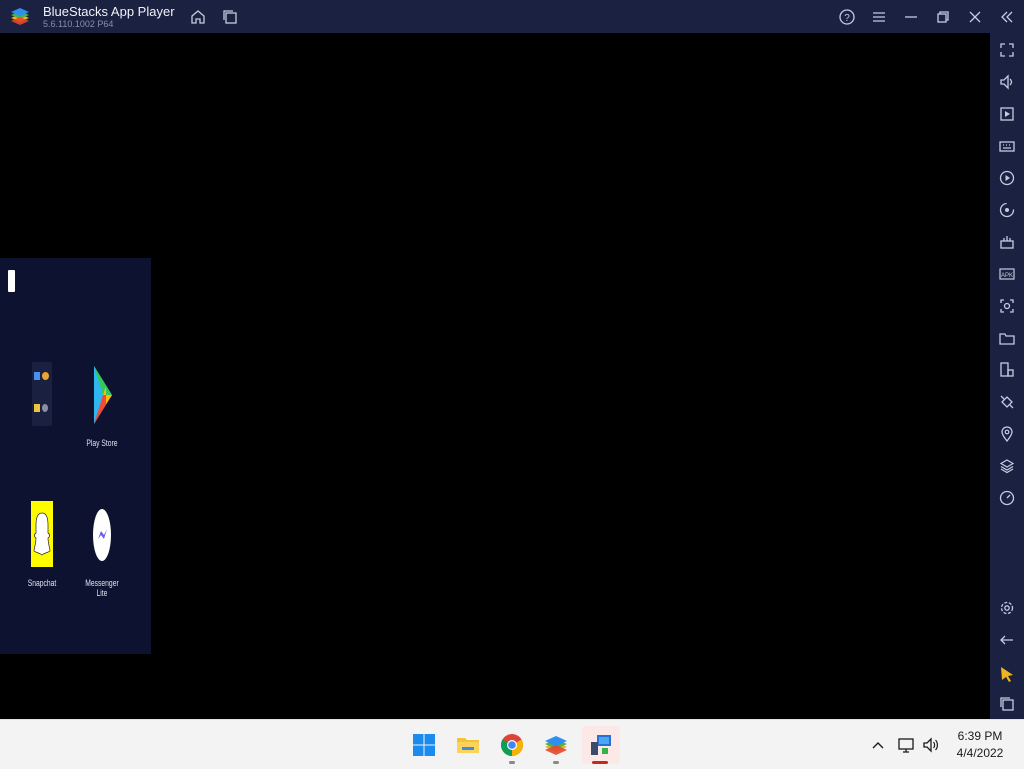 The width and height of the screenshot is (1024, 769). I want to click on media-manager-icon, so click(1007, 114).